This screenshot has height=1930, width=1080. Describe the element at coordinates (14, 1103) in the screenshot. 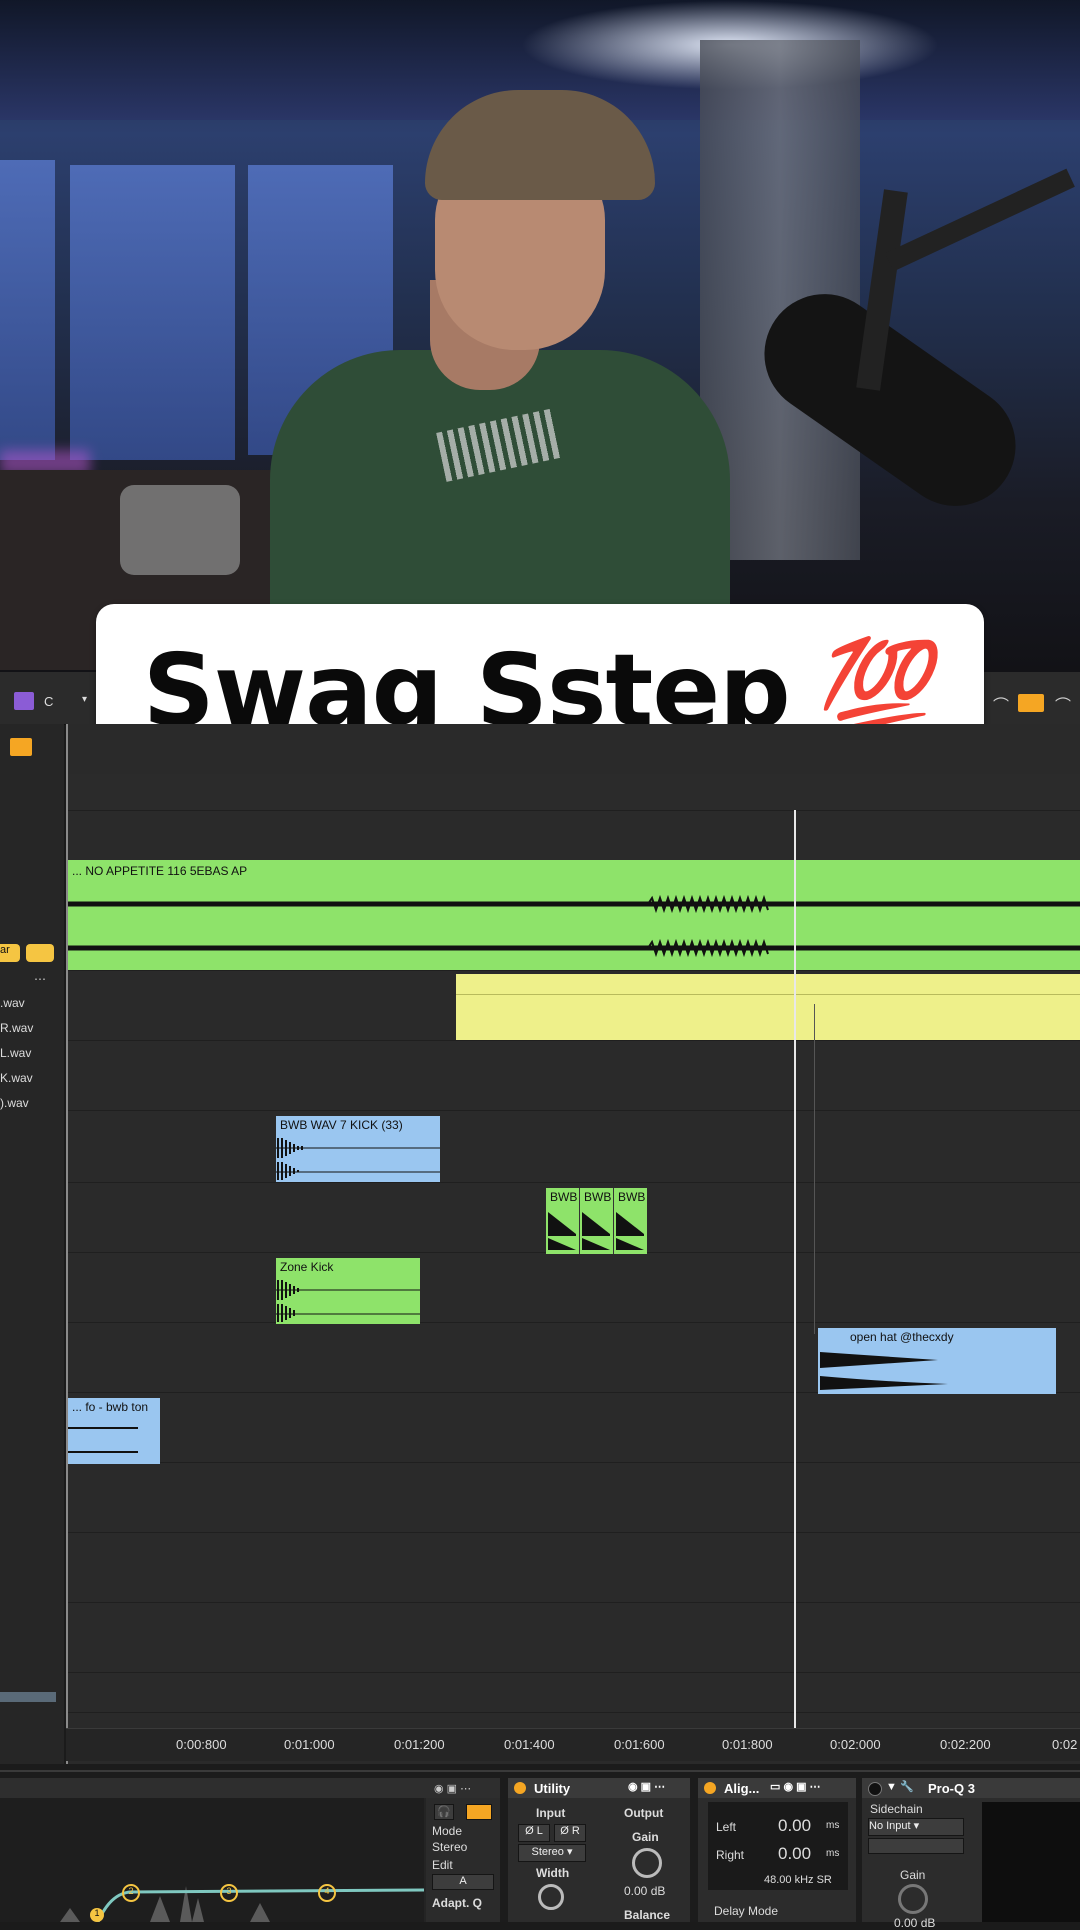

I see `file-item: ).wav` at that location.